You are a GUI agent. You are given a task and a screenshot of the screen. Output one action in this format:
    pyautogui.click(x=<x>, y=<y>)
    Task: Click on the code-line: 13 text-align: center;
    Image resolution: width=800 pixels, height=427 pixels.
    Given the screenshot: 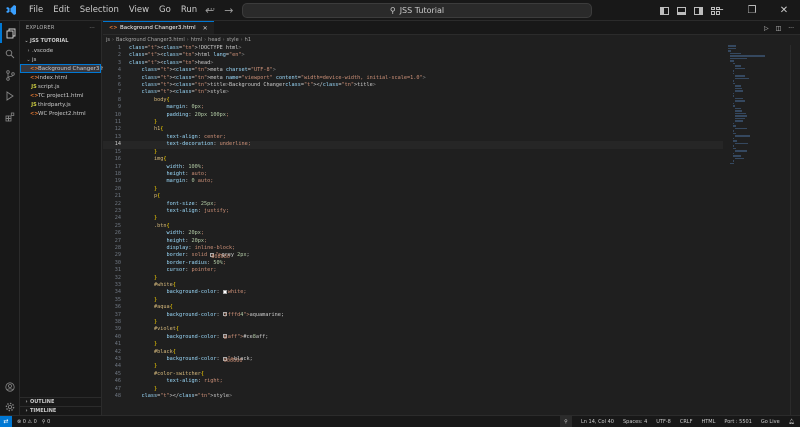 What is the action you would take?
    pyautogui.click(x=413, y=137)
    